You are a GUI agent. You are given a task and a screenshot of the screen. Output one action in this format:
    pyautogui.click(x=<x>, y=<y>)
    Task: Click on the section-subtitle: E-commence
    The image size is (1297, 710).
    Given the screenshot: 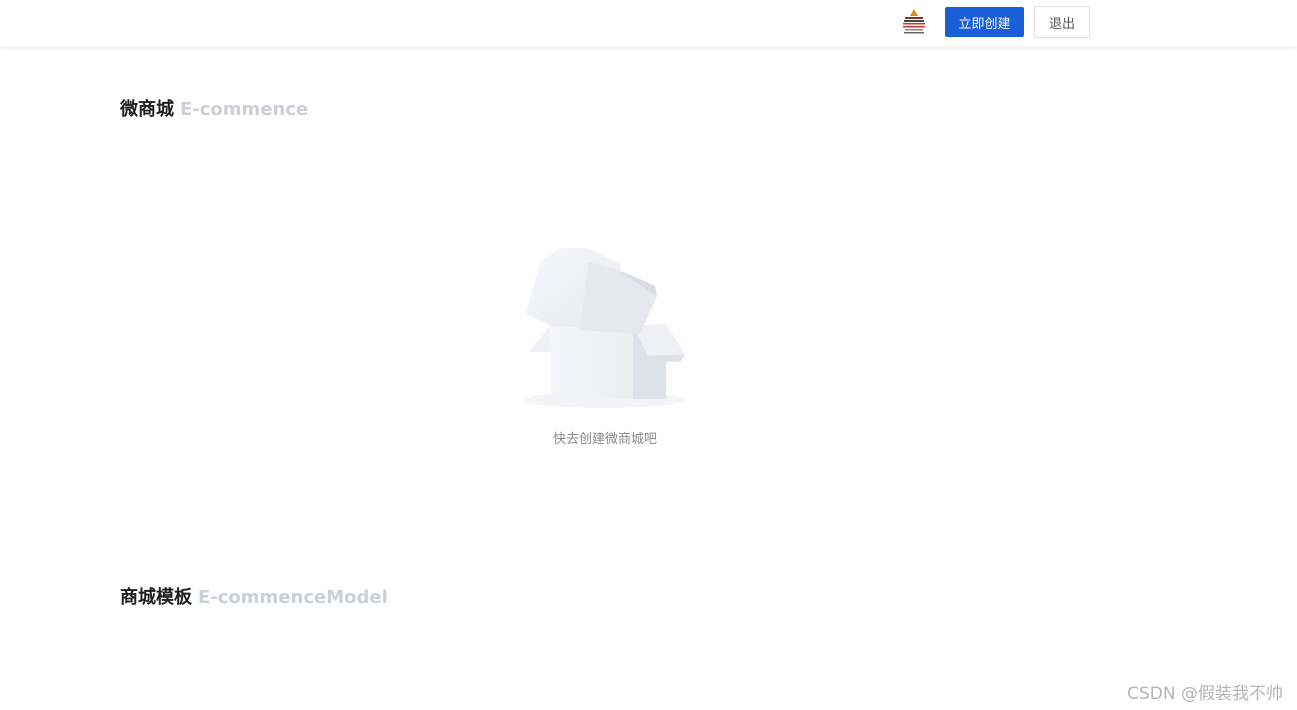 What is the action you would take?
    pyautogui.click(x=244, y=109)
    